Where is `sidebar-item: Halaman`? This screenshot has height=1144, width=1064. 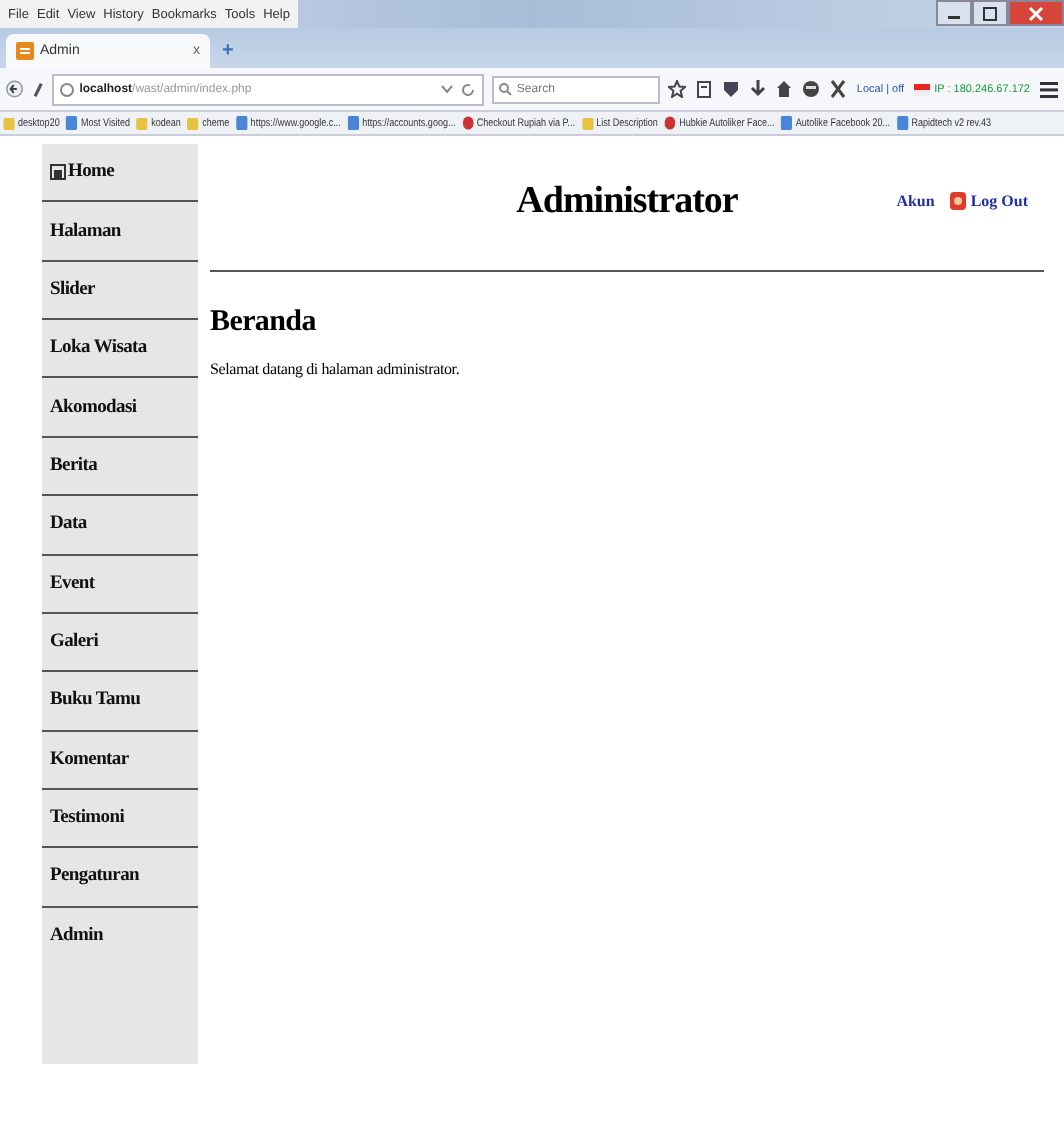 sidebar-item: Halaman is located at coordinates (120, 232).